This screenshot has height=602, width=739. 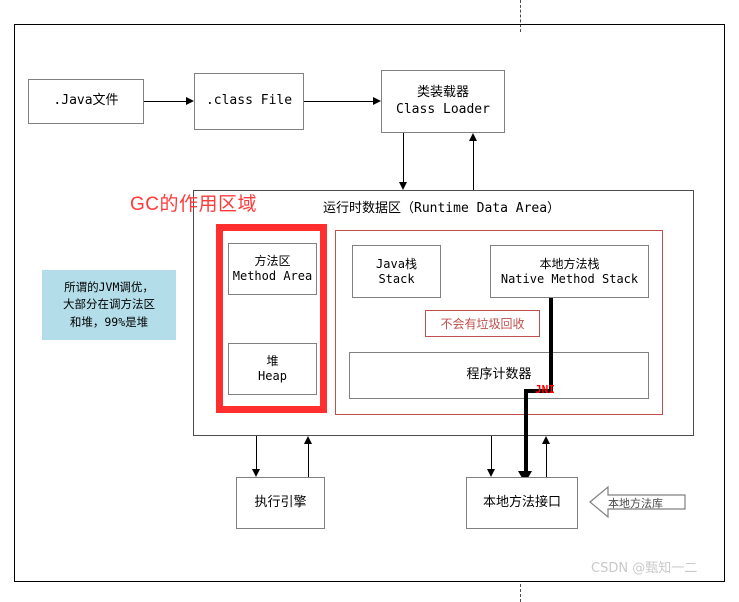 What do you see at coordinates (491, 452) in the screenshot?
I see `arrow-runtime-to-nmi-line` at bounding box center [491, 452].